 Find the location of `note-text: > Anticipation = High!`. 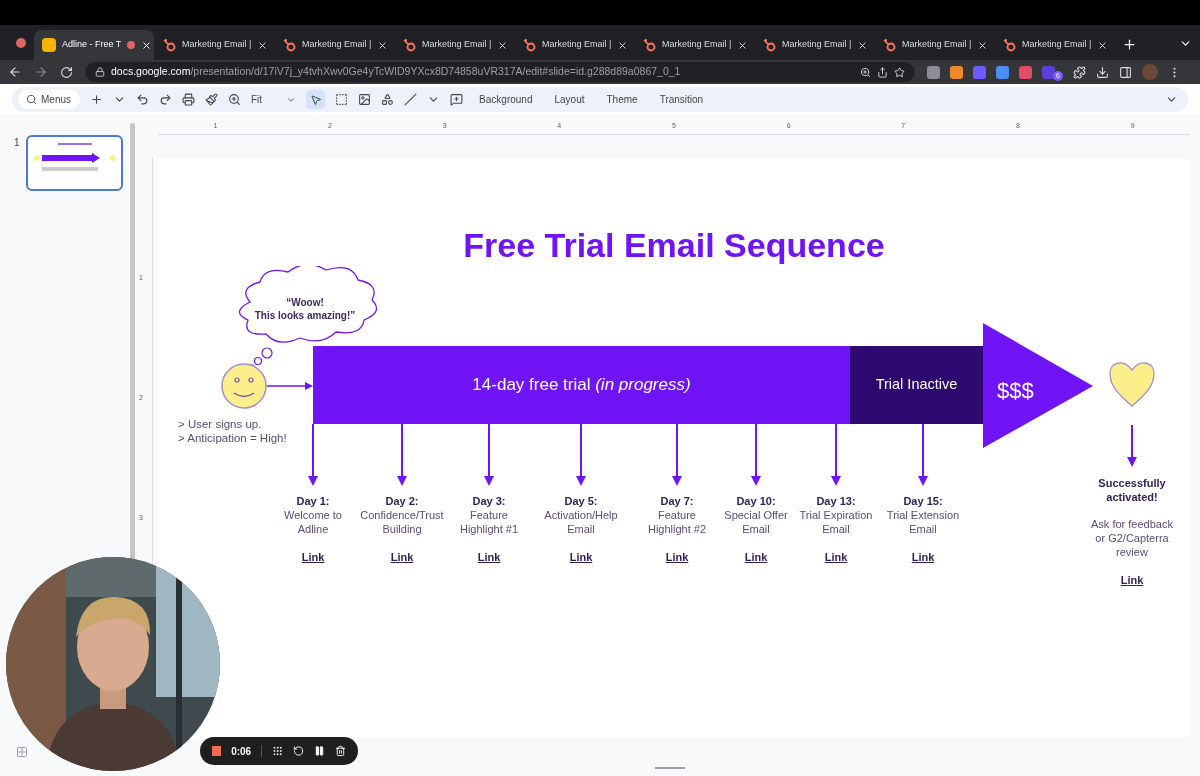

note-text: > Anticipation = High! is located at coordinates (232, 438).